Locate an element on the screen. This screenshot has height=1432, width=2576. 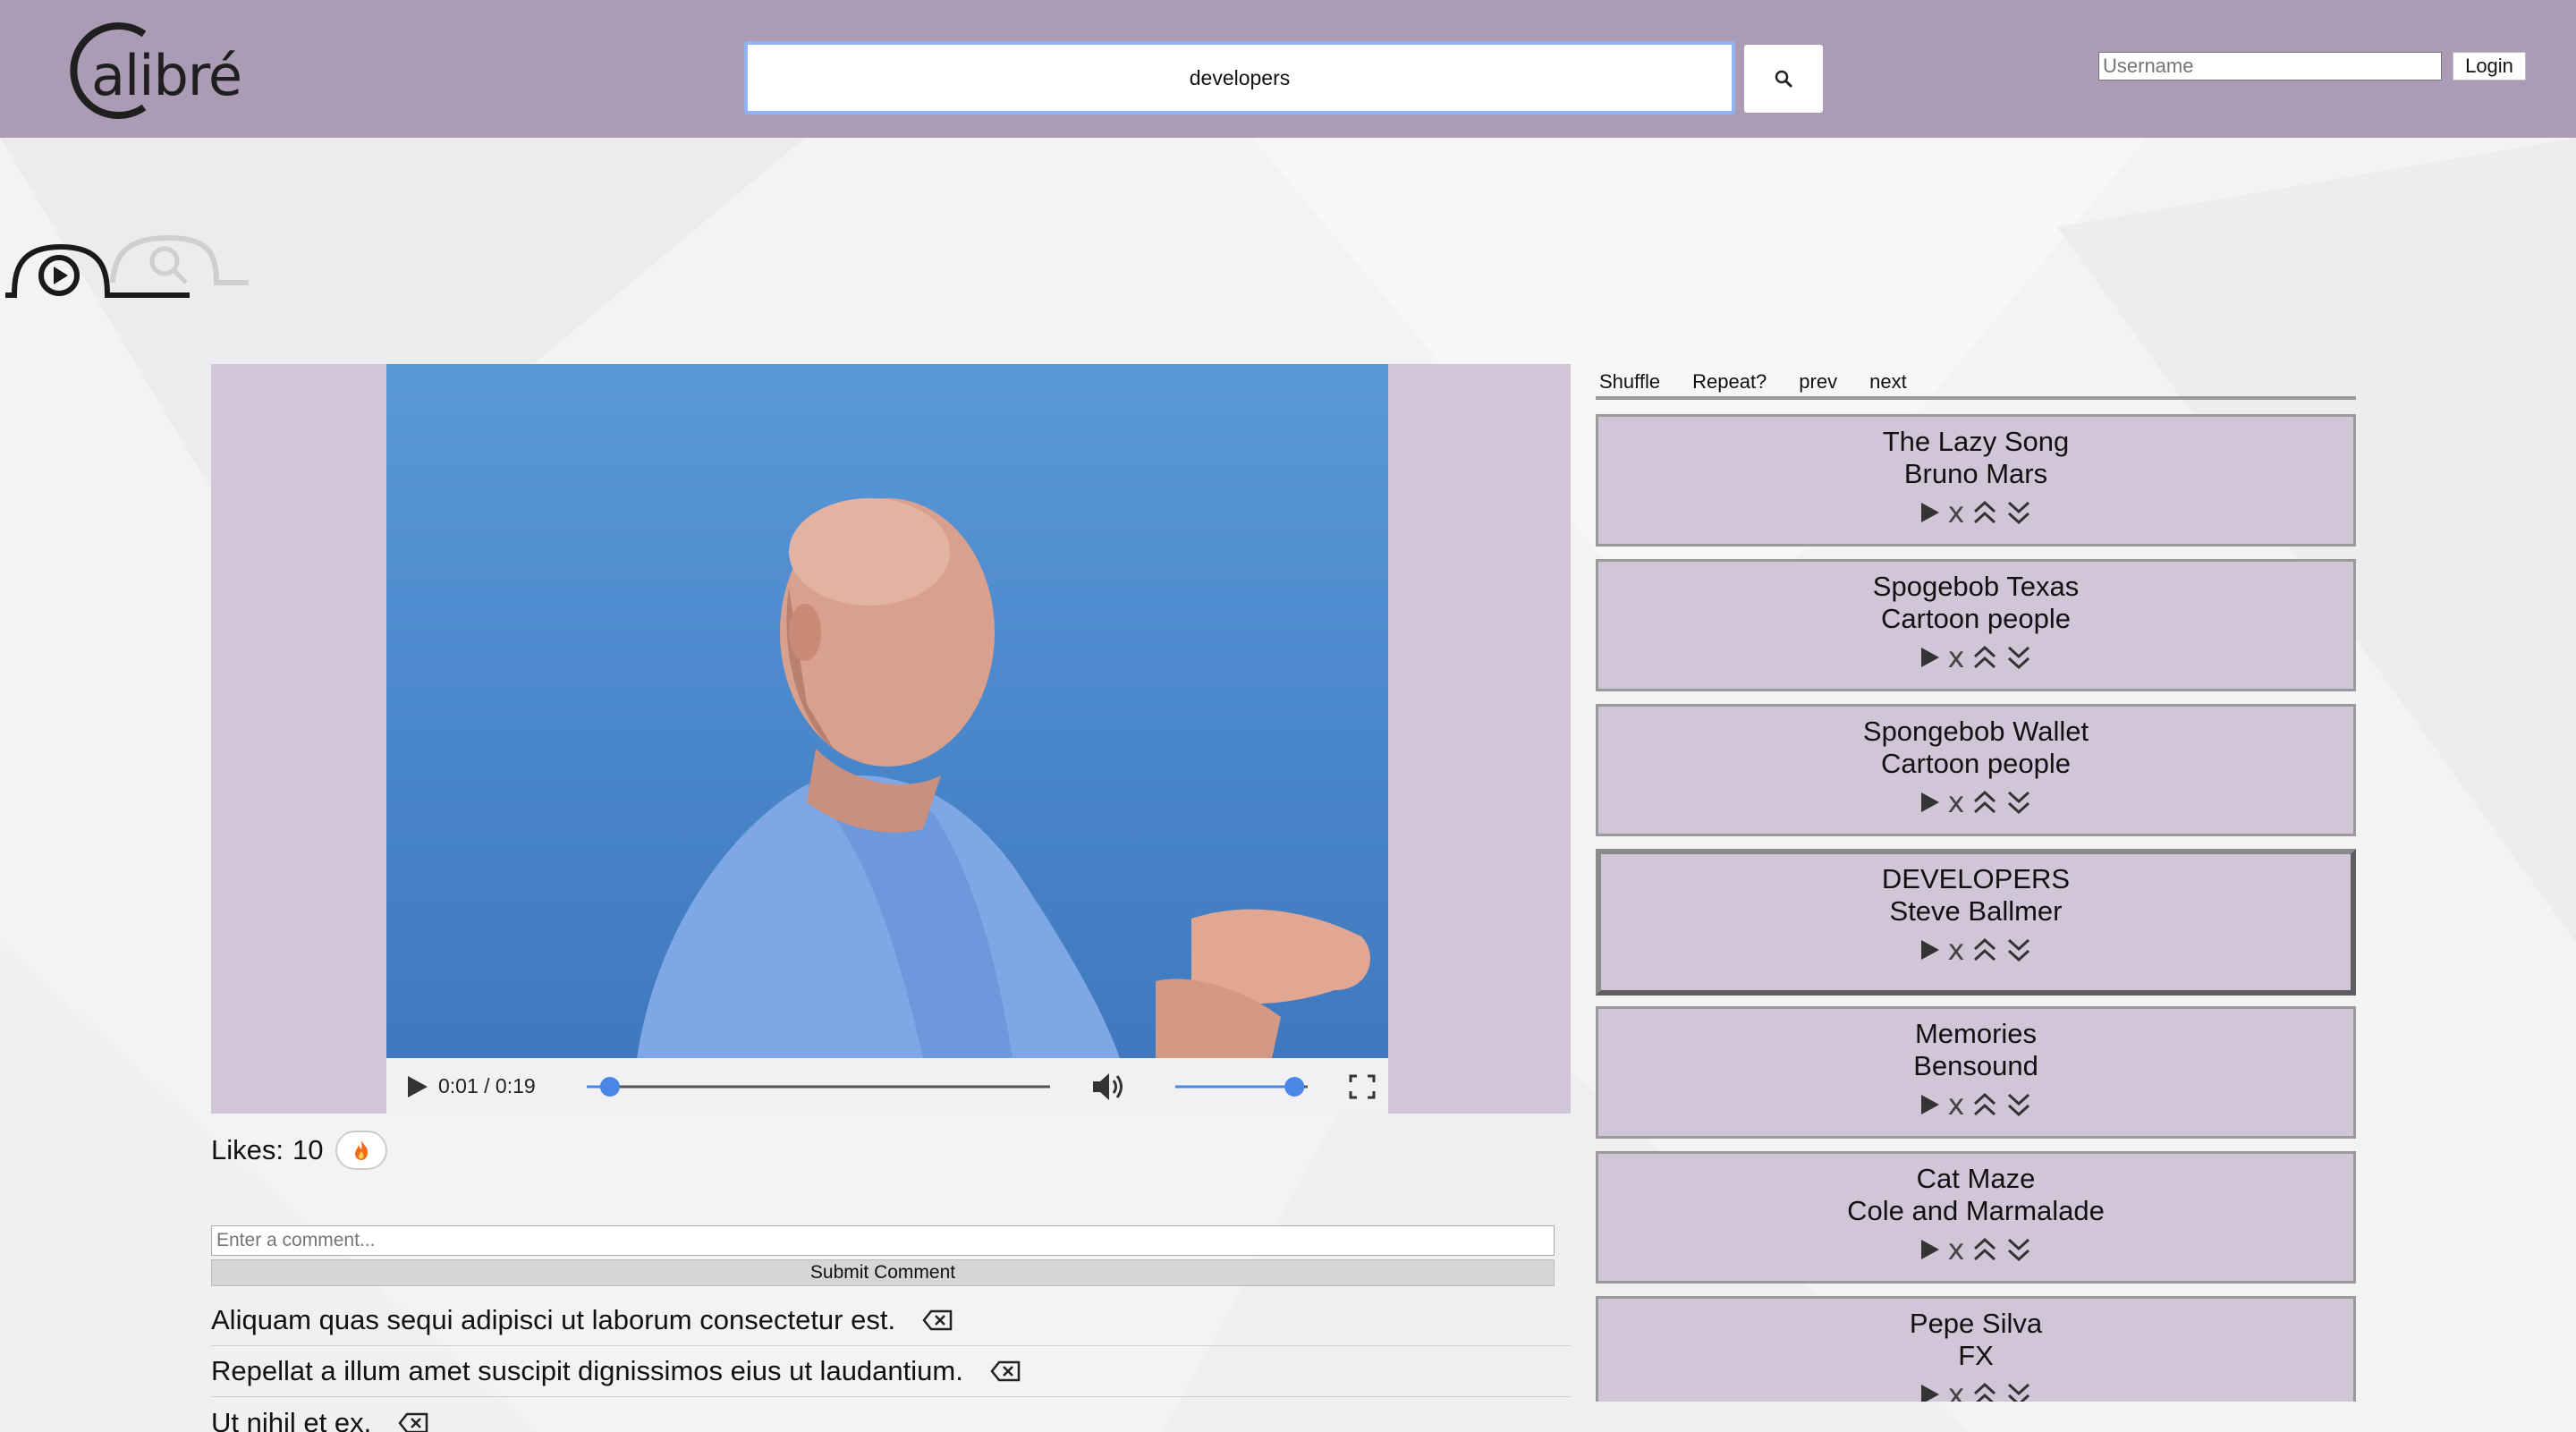
comment-item: Ut nihil et ex. is located at coordinates (891, 1414).